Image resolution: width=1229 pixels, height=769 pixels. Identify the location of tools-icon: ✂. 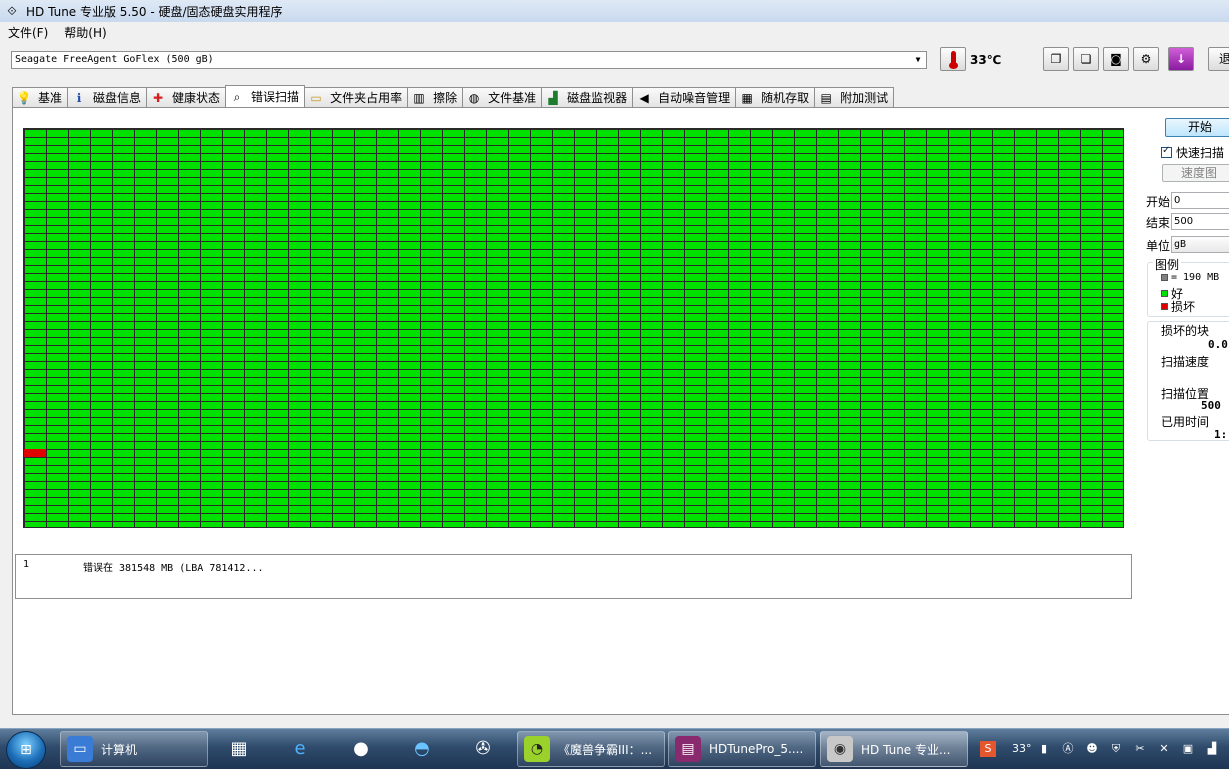
(1140, 749).